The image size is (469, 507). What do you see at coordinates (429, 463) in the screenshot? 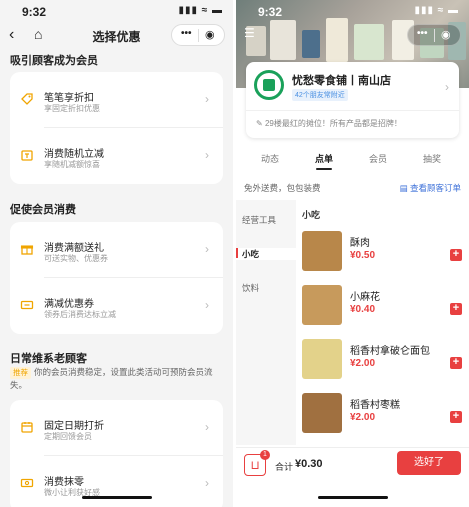
I see `checkout-button: 选好了` at bounding box center [429, 463].